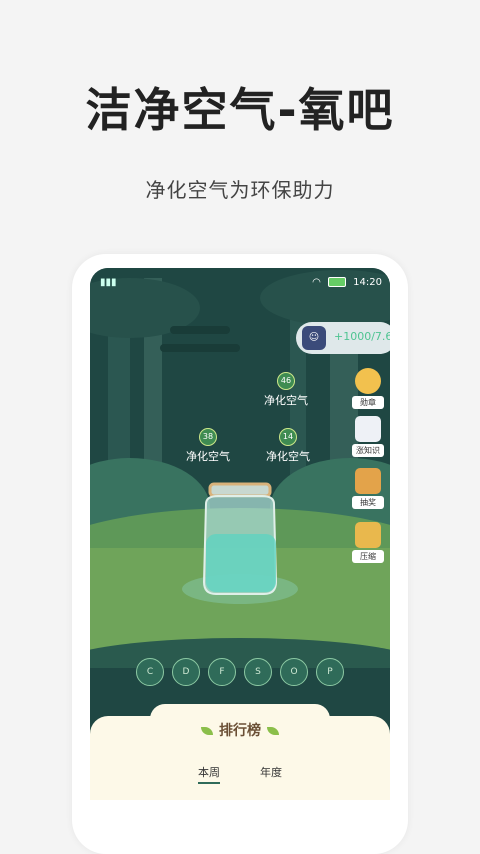  I want to click on badge-item: P, so click(330, 672).